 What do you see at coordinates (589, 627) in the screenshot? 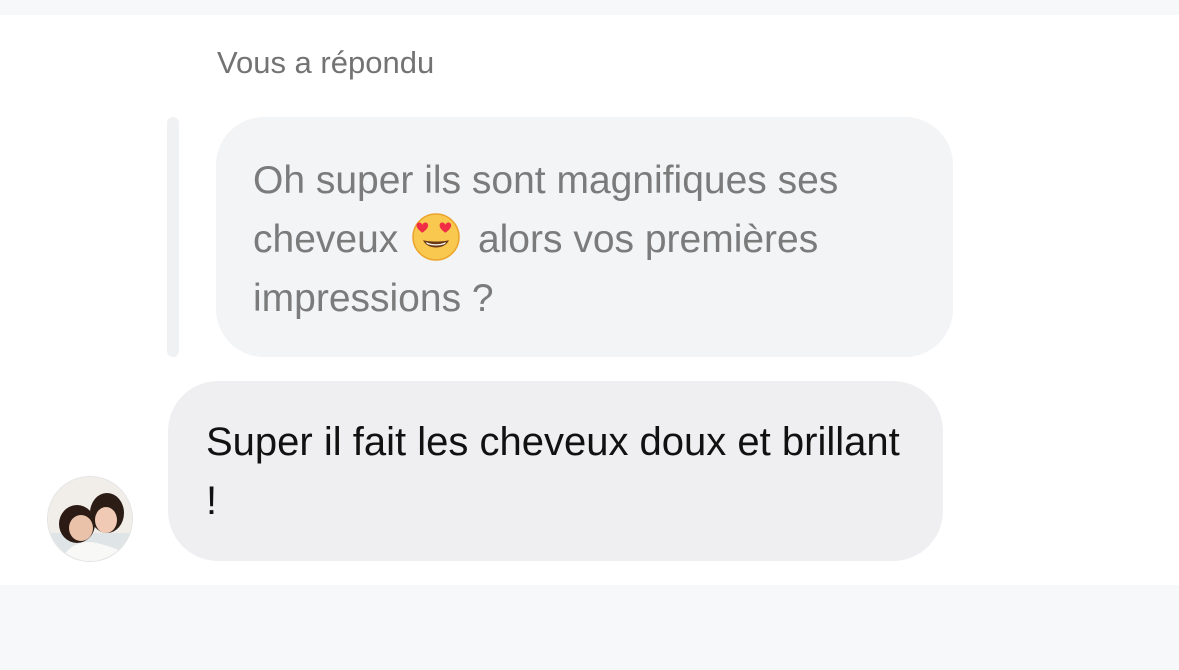
I see `bottom-strip` at bounding box center [589, 627].